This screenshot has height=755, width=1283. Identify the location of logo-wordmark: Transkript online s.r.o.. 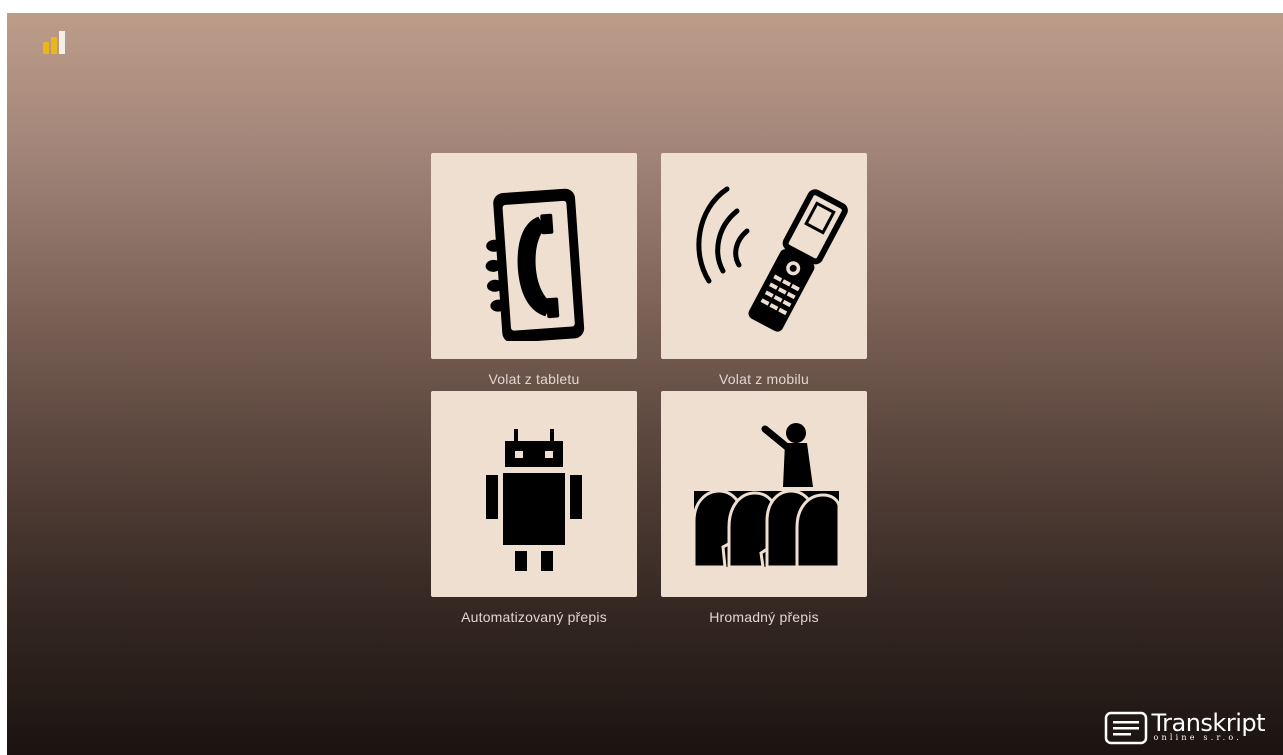
(1209, 728).